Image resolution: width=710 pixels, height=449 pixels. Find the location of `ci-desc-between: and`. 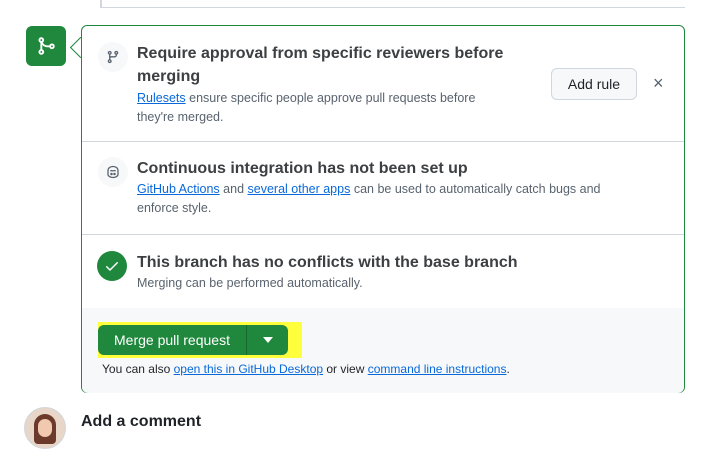

ci-desc-between: and is located at coordinates (233, 189).